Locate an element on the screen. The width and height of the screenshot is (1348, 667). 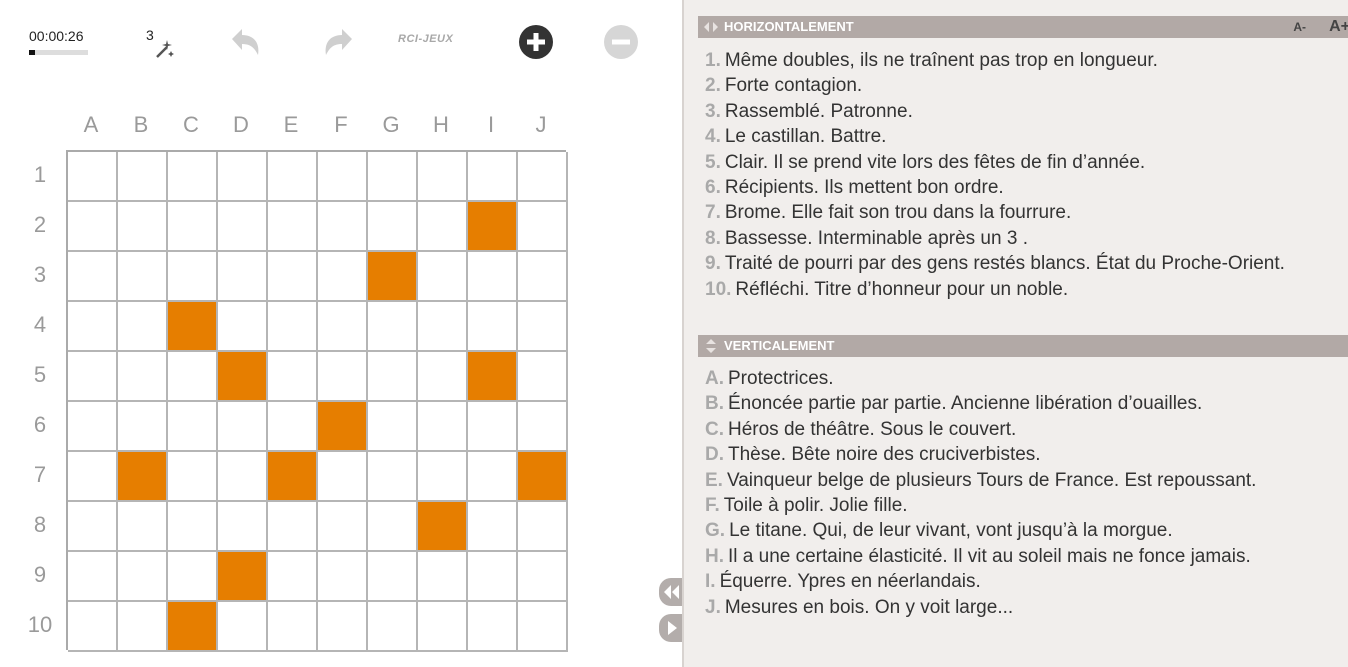
clue-item: A. Protectrices. is located at coordinates (1025, 378).